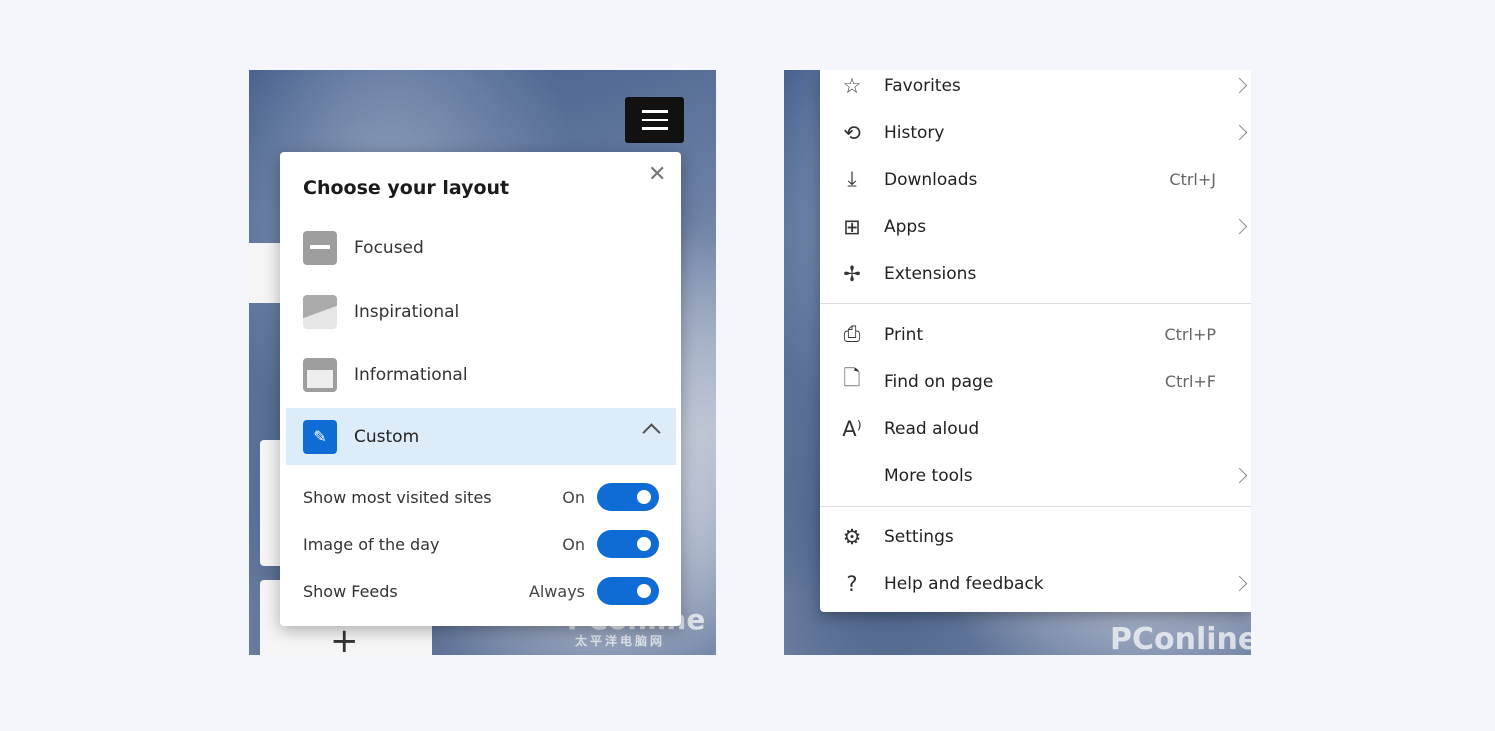  Describe the element at coordinates (651, 432) in the screenshot. I see `chevron-up-icon` at that location.